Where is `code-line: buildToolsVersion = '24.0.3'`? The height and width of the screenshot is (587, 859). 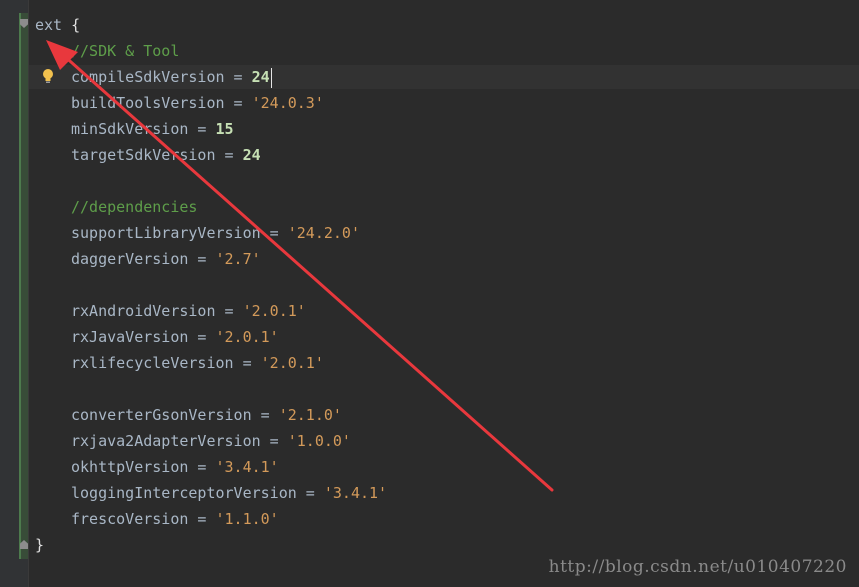 code-line: buildToolsVersion = '24.0.3' is located at coordinates (447, 103).